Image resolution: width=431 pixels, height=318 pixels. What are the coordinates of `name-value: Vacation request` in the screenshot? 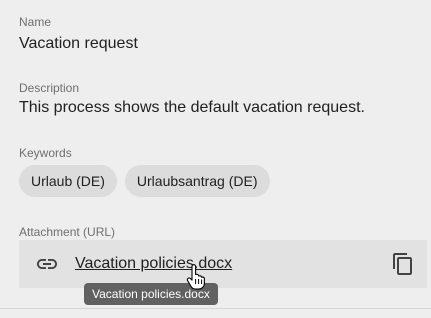 It's located at (78, 43).